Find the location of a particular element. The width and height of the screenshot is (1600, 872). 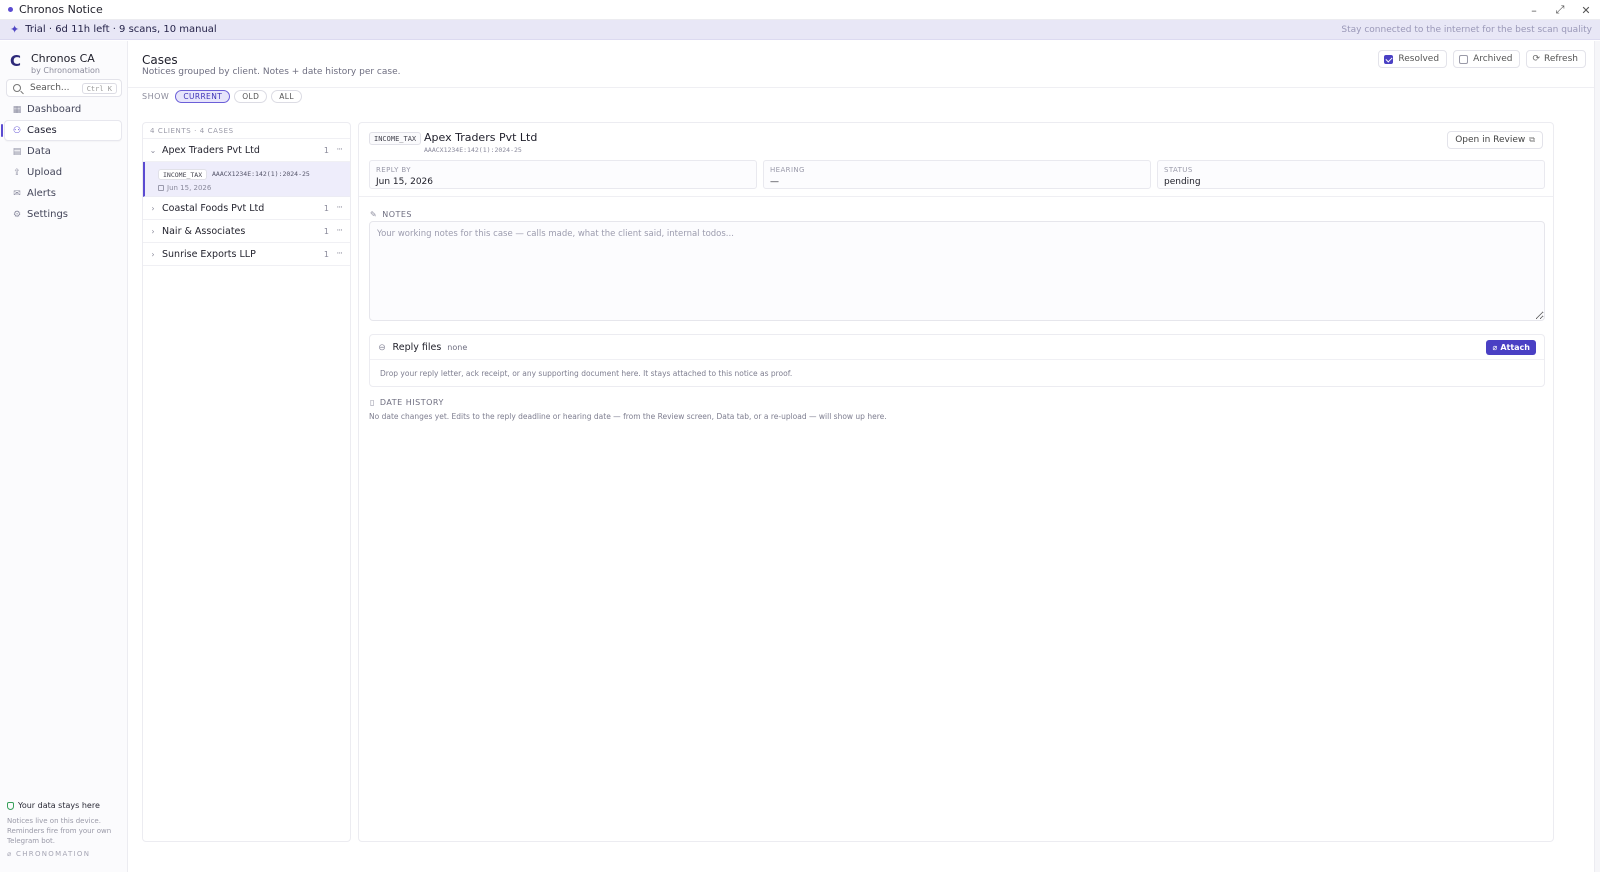

search-input: Search... Ctrl K is located at coordinates (64, 88).